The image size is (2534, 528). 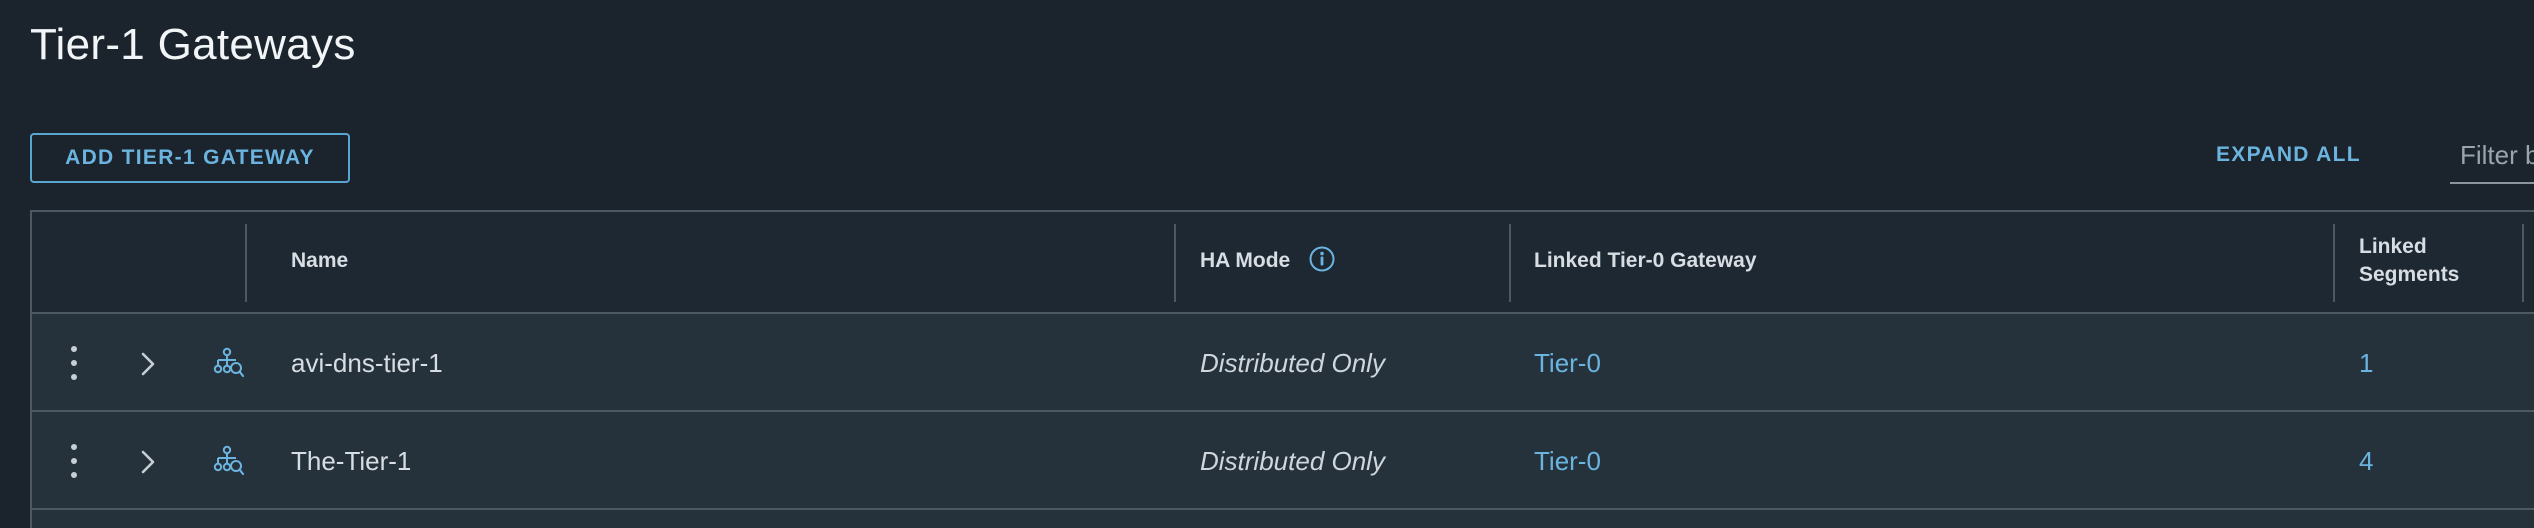 What do you see at coordinates (1322, 259) in the screenshot?
I see `info-circle-icon` at bounding box center [1322, 259].